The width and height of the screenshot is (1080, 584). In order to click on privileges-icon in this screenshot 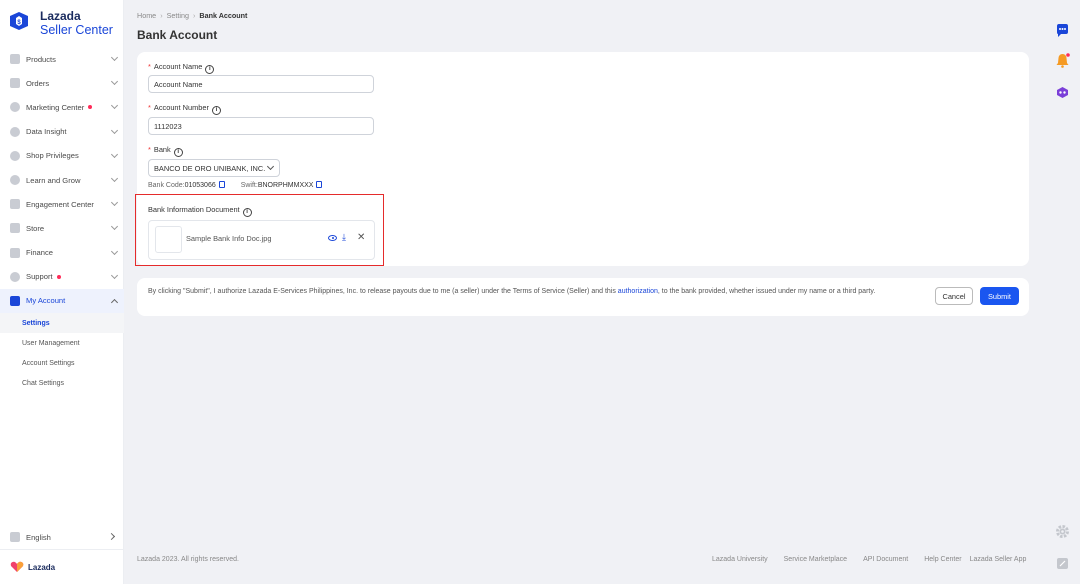, I will do `click(15, 155)`.